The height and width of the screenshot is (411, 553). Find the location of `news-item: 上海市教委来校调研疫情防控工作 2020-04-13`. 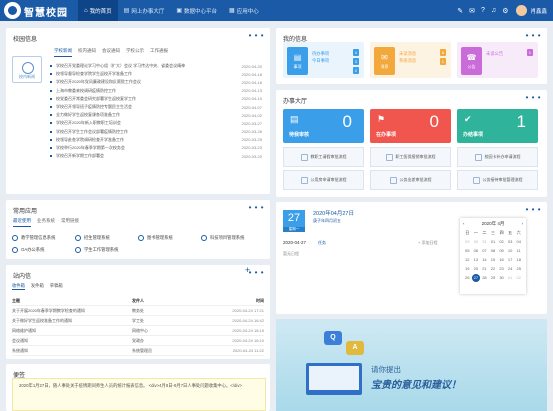

news-item: 上海市教委来校调研疫情防控工作 2020-04-13 is located at coordinates (156, 91).